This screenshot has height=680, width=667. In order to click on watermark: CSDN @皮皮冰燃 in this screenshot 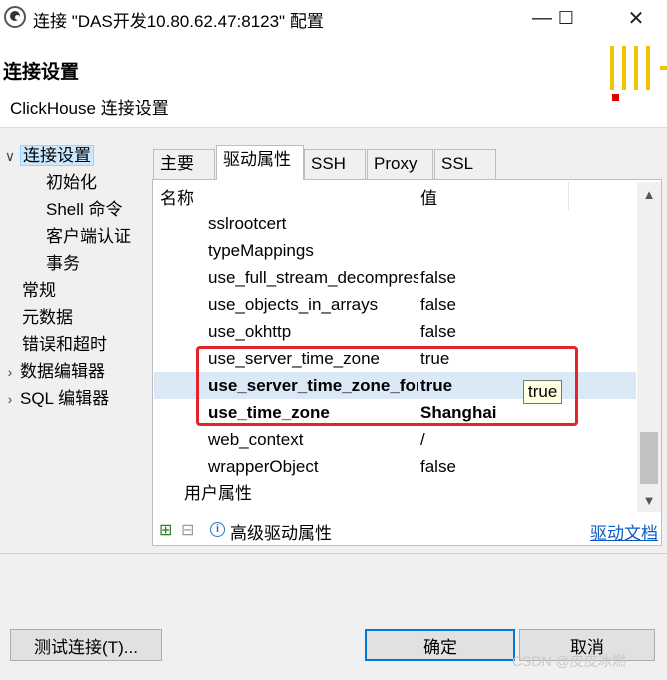, I will do `click(569, 661)`.